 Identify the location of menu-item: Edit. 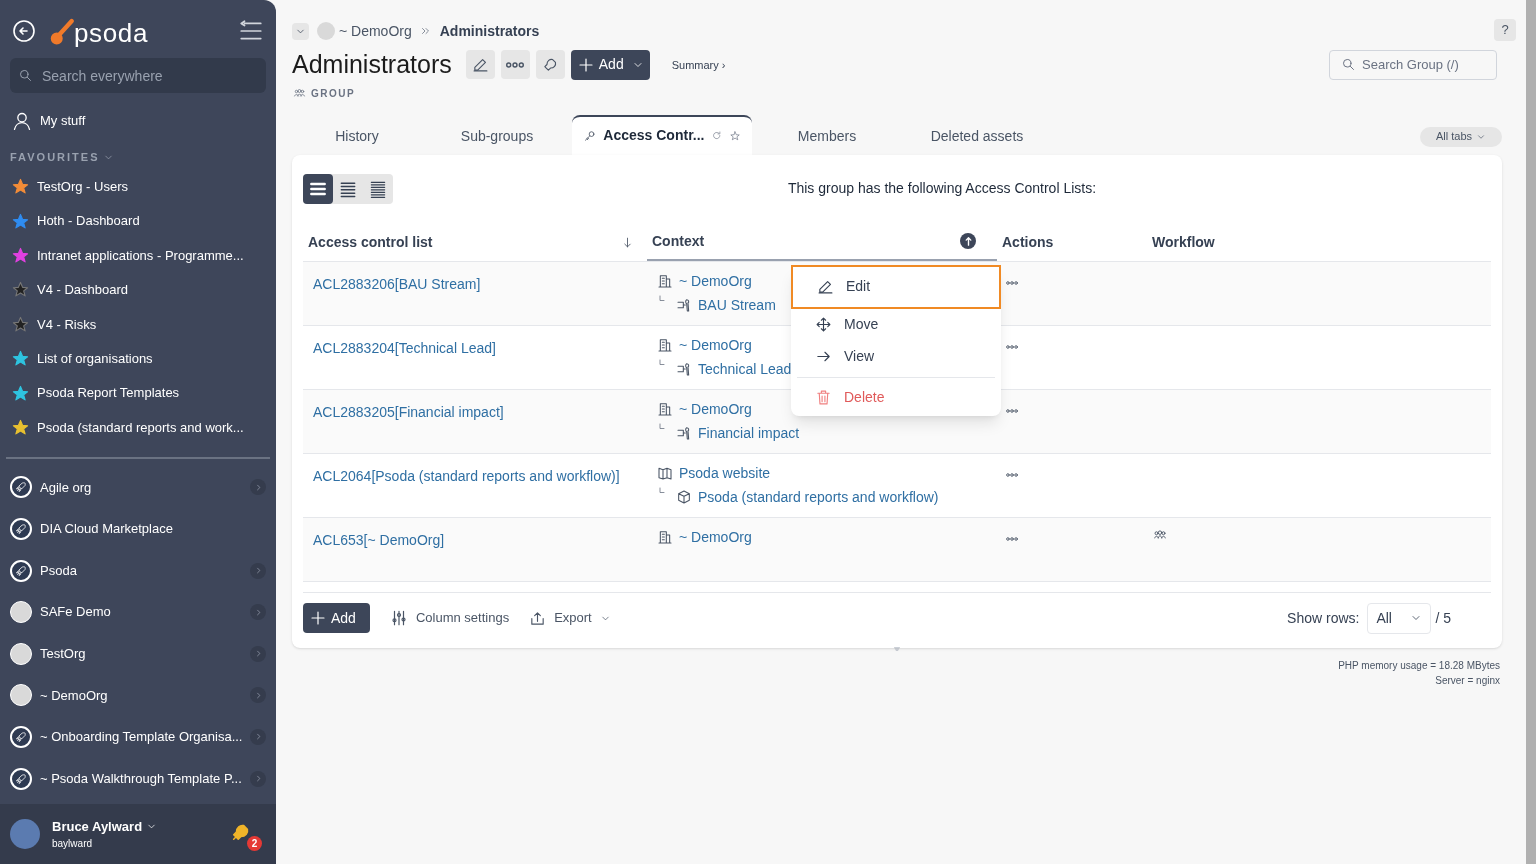
(896, 286).